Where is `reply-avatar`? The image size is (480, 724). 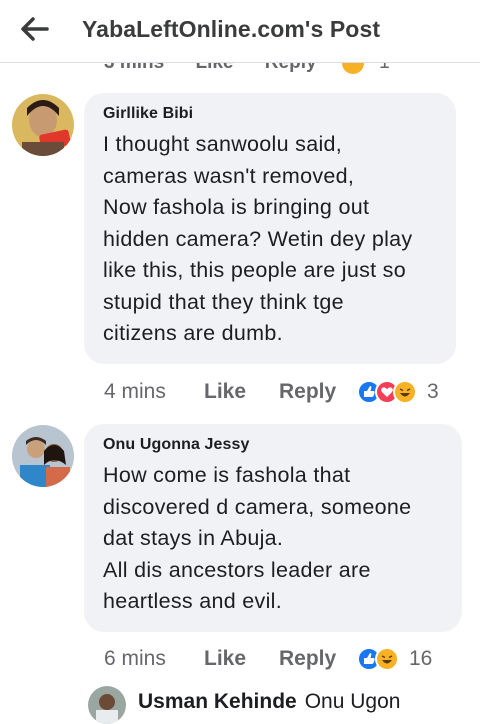
reply-avatar is located at coordinates (107, 705).